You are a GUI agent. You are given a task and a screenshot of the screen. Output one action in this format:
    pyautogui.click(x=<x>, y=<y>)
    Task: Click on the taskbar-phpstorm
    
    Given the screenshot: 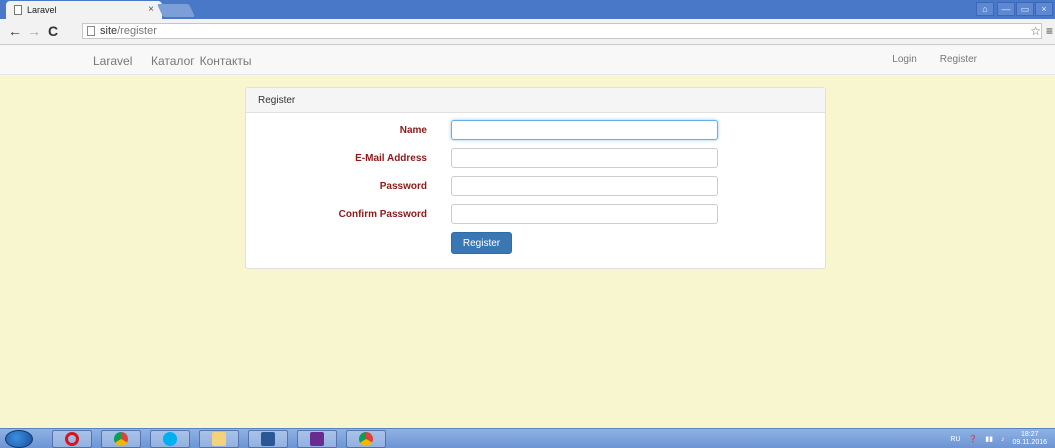 What is the action you would take?
    pyautogui.click(x=317, y=439)
    